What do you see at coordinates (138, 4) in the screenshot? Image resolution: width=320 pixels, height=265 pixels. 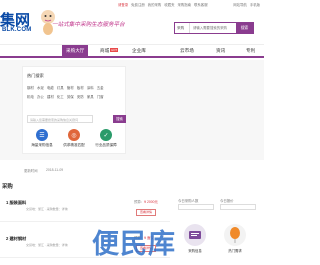 I see `register-link: 免费注册` at bounding box center [138, 4].